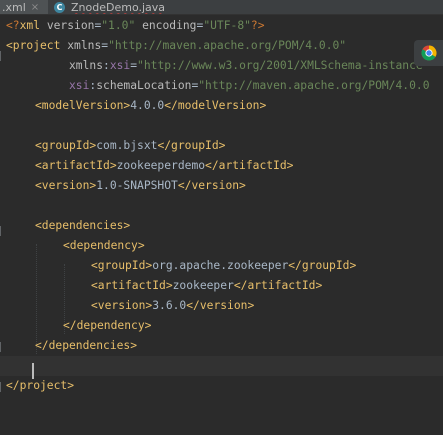 The image size is (443, 435). I want to click on code-line-artifact-id: <artifactId>zookeeperdemo</artifactId>, so click(164, 165).